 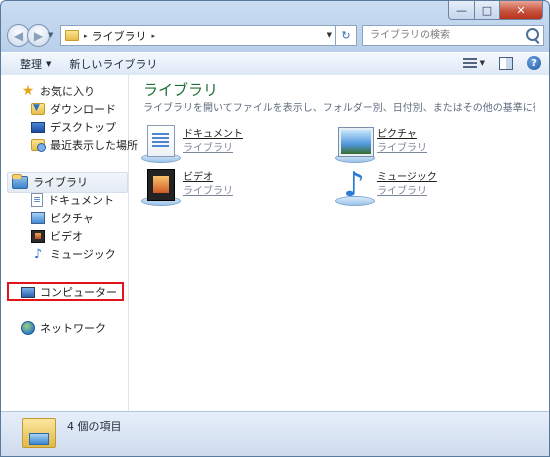 I want to click on refresh-button: ↻, so click(x=346, y=35).